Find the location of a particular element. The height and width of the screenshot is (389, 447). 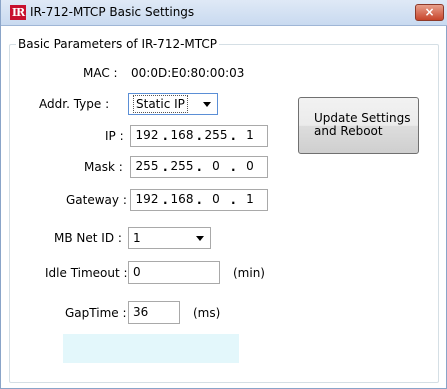

mask-octet-1: 255 is located at coordinates (147, 166).